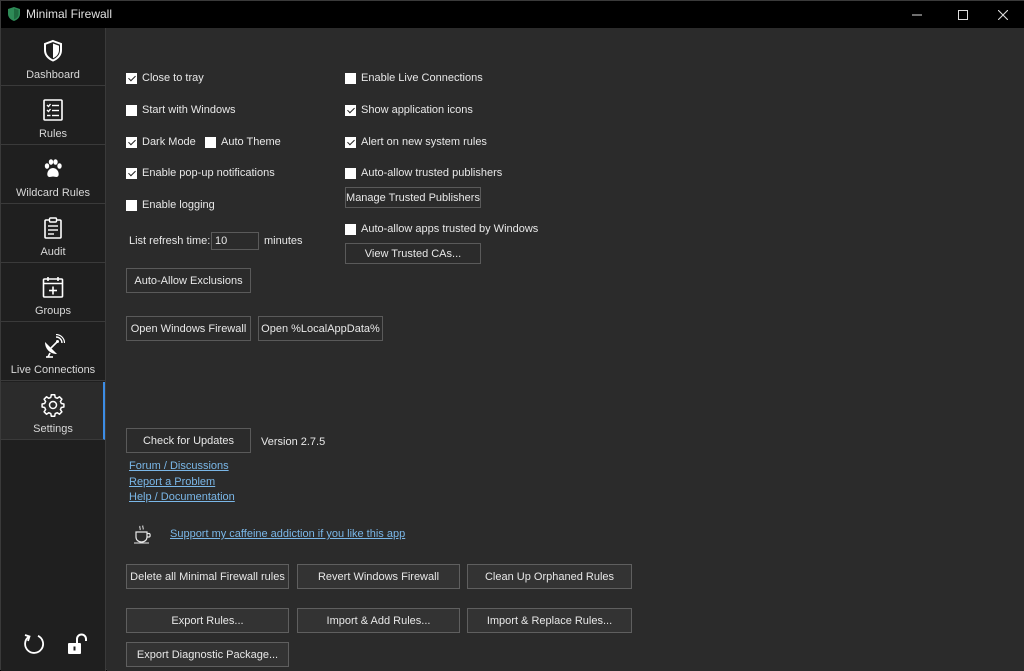 This screenshot has width=1024, height=671. I want to click on checkbox-label: Start with Windows, so click(189, 110).